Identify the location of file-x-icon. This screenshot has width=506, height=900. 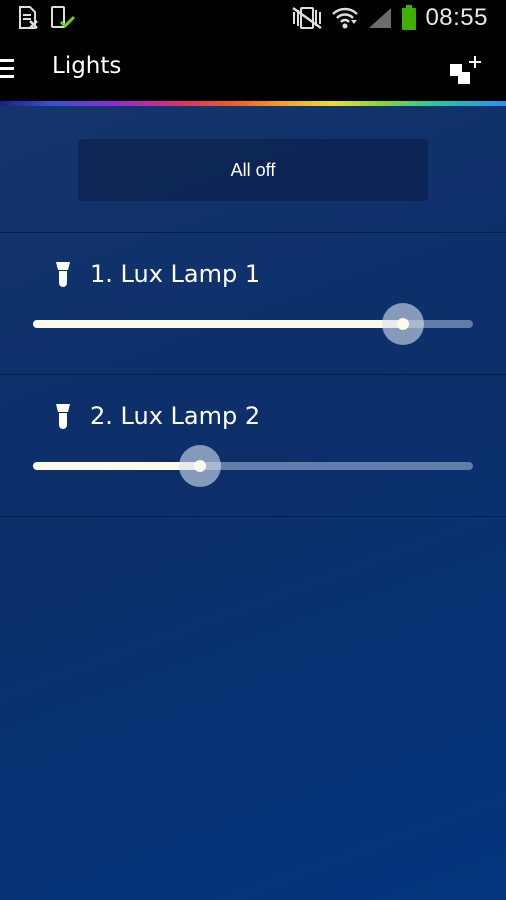
(28, 17).